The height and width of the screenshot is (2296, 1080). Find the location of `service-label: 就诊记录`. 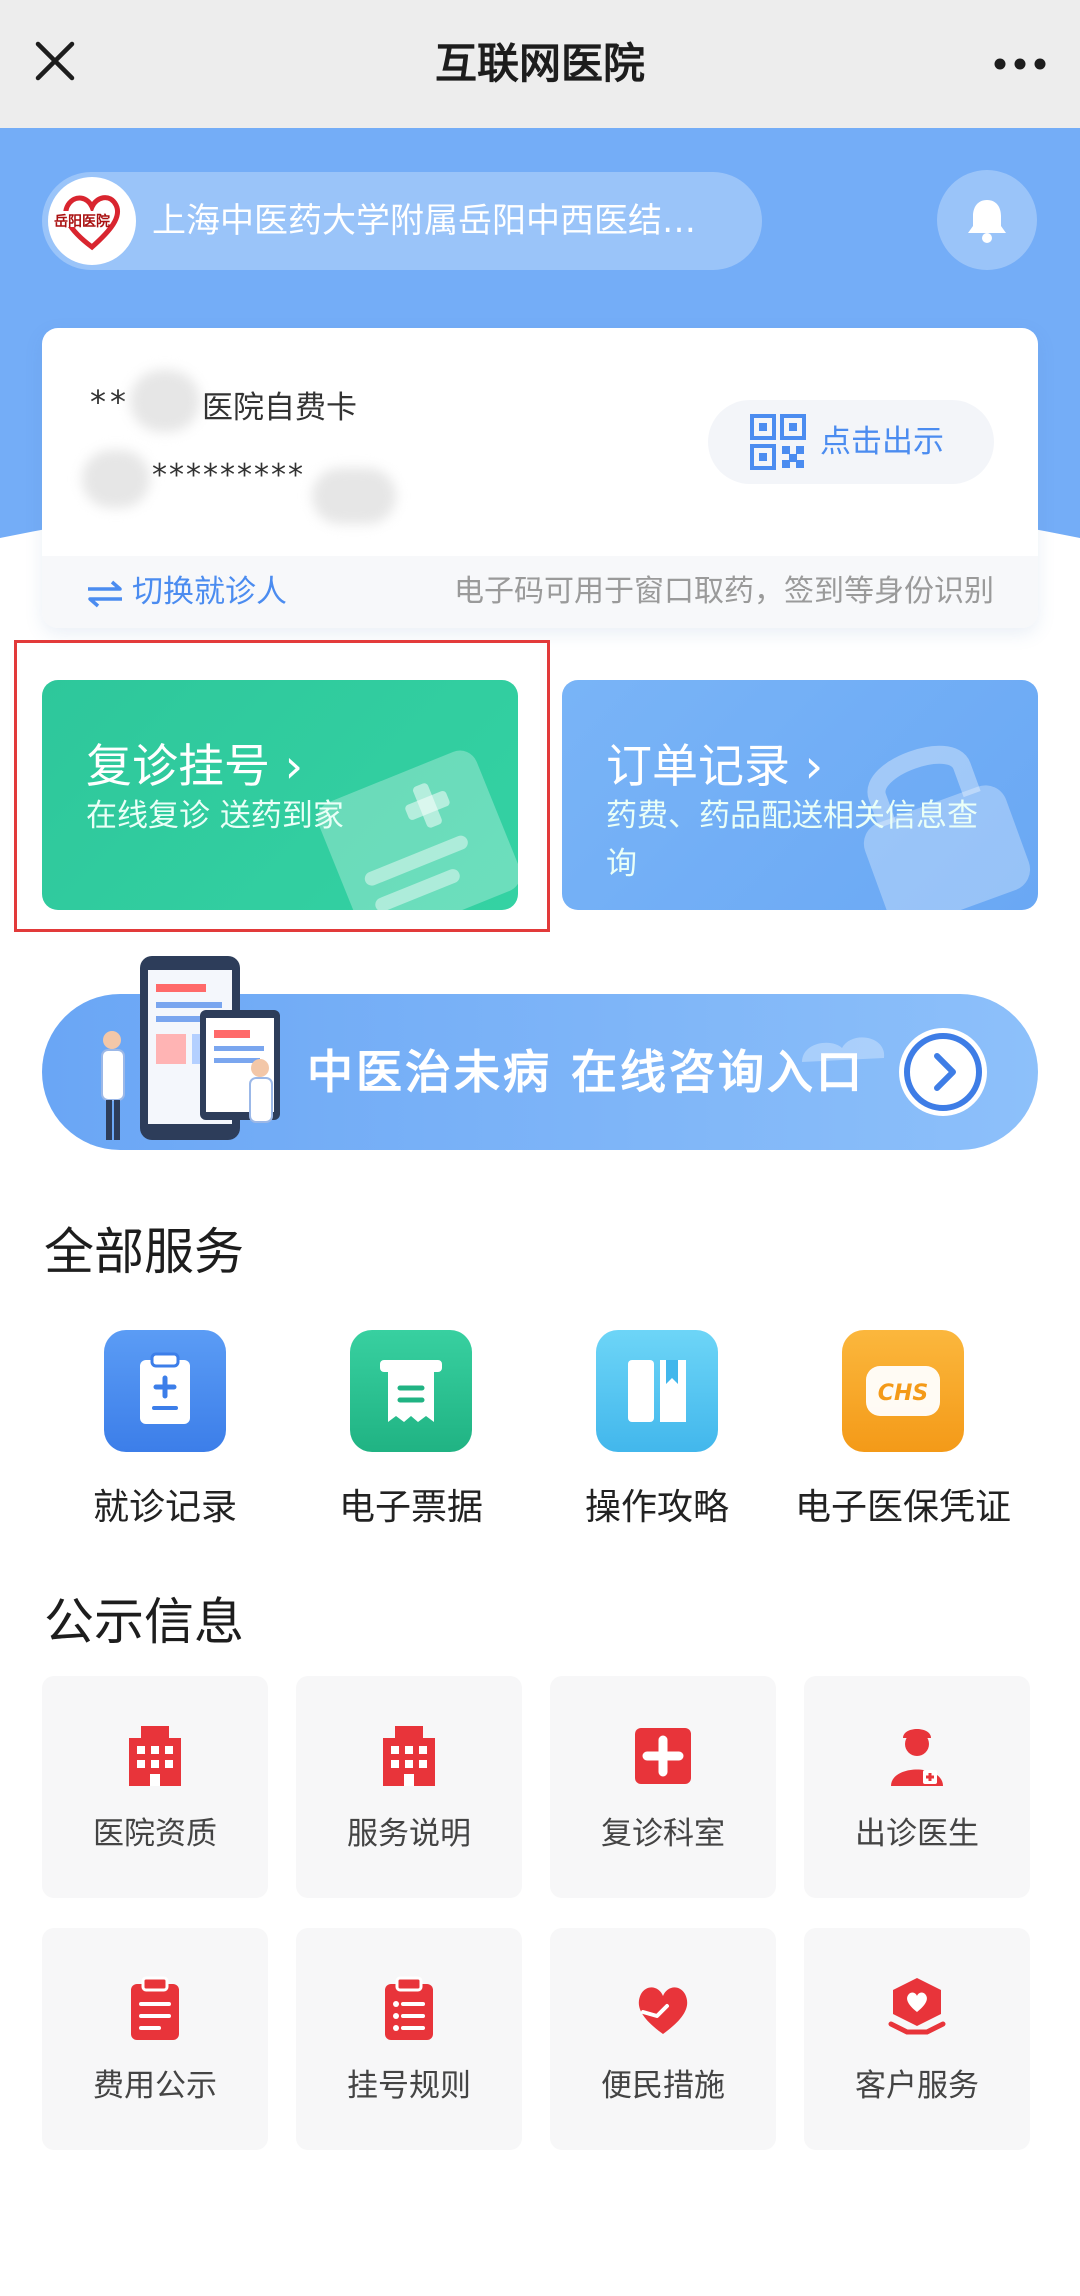

service-label: 就诊记录 is located at coordinates (164, 1507).